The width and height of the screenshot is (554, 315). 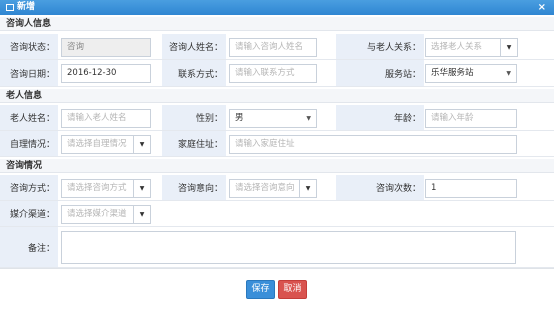 What do you see at coordinates (380, 46) in the screenshot?
I see `relation-label: 与老人关系：` at bounding box center [380, 46].